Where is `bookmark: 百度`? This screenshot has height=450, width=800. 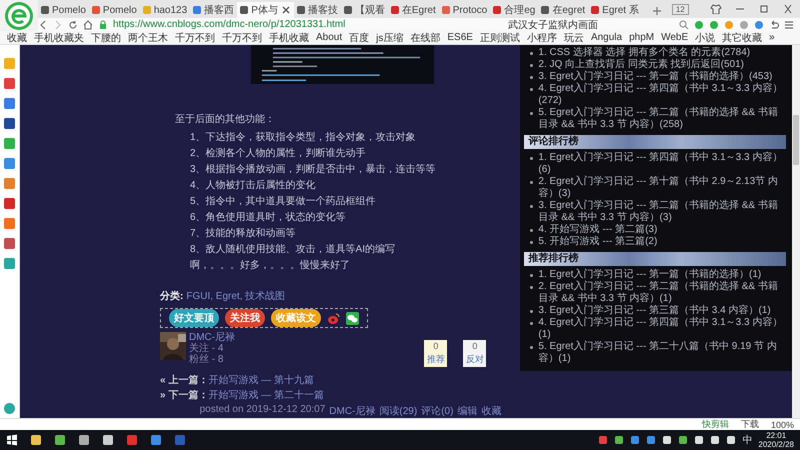
bookmark: 百度 is located at coordinates (359, 37).